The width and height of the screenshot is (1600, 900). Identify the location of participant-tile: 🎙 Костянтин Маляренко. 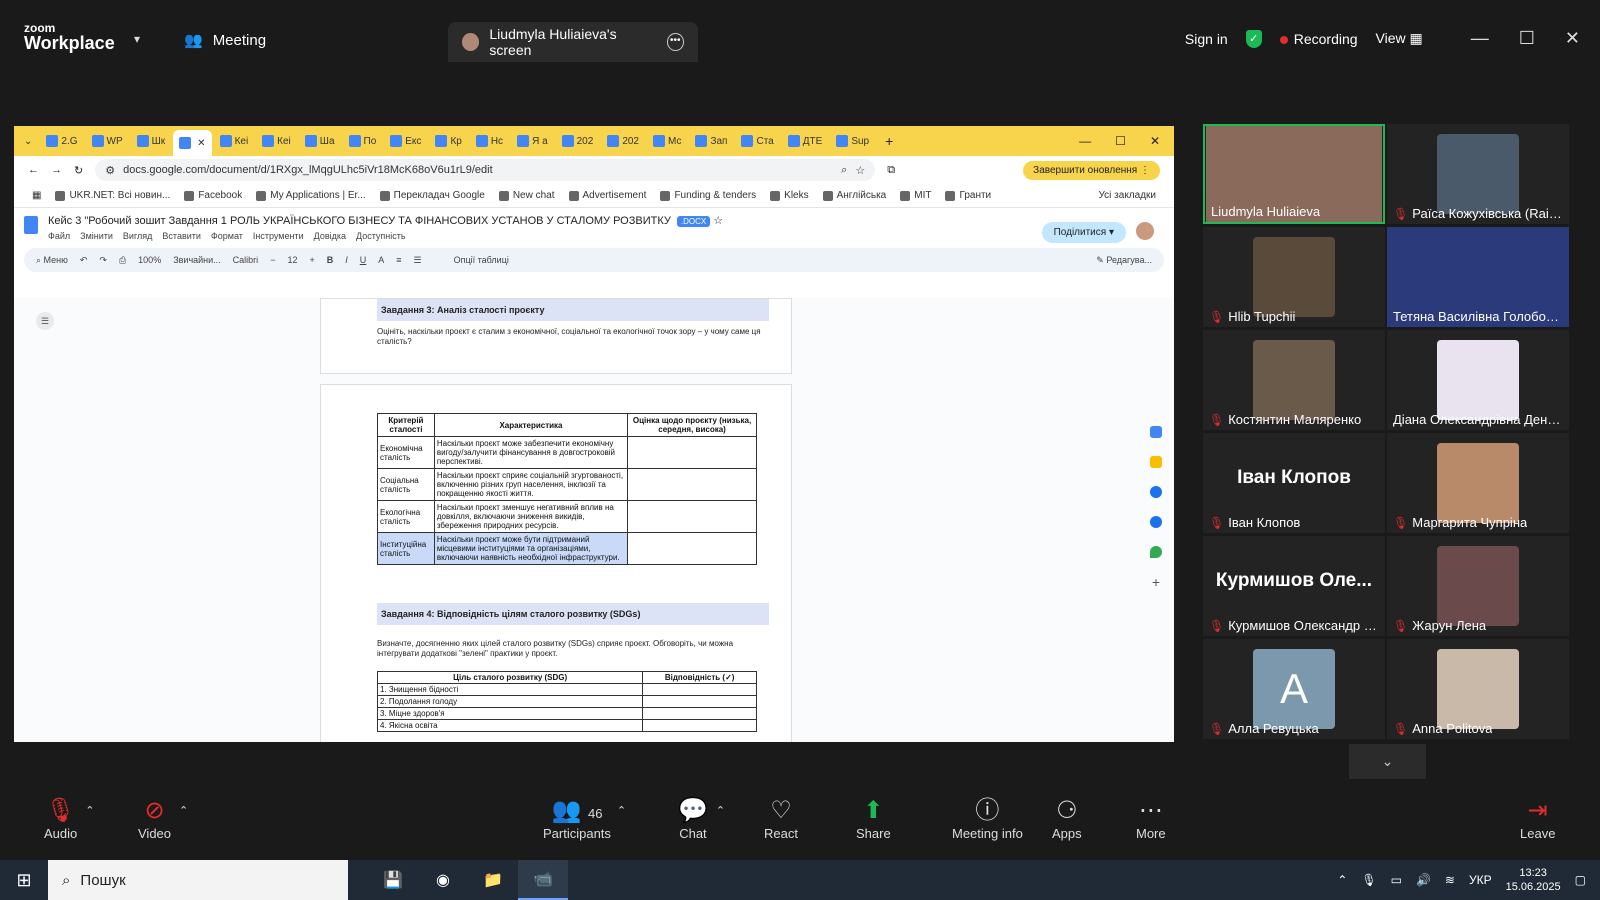
(1294, 380).